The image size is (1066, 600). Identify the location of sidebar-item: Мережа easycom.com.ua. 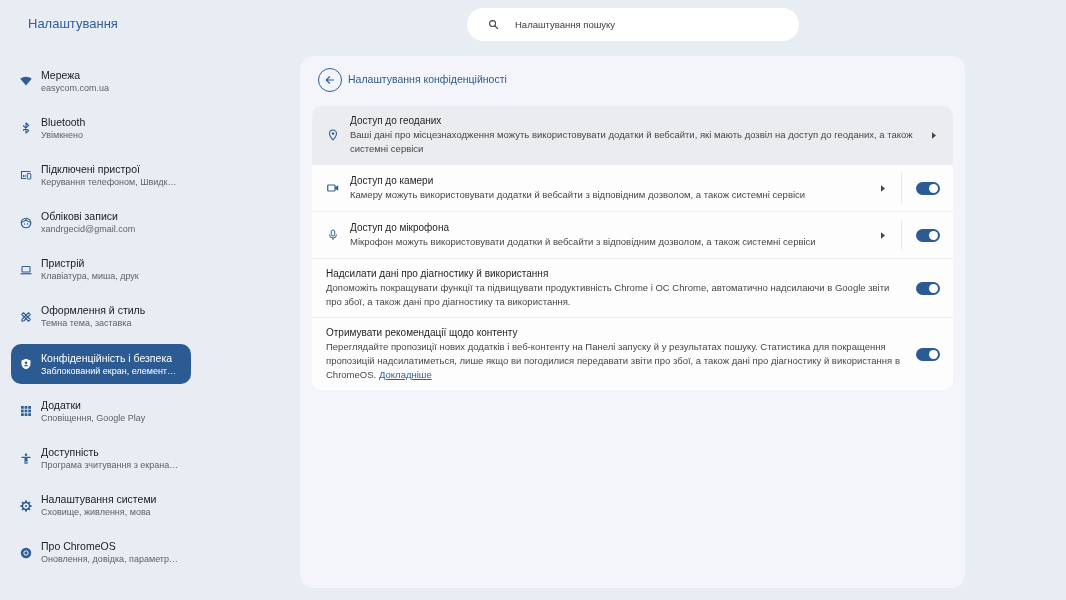
(101, 81).